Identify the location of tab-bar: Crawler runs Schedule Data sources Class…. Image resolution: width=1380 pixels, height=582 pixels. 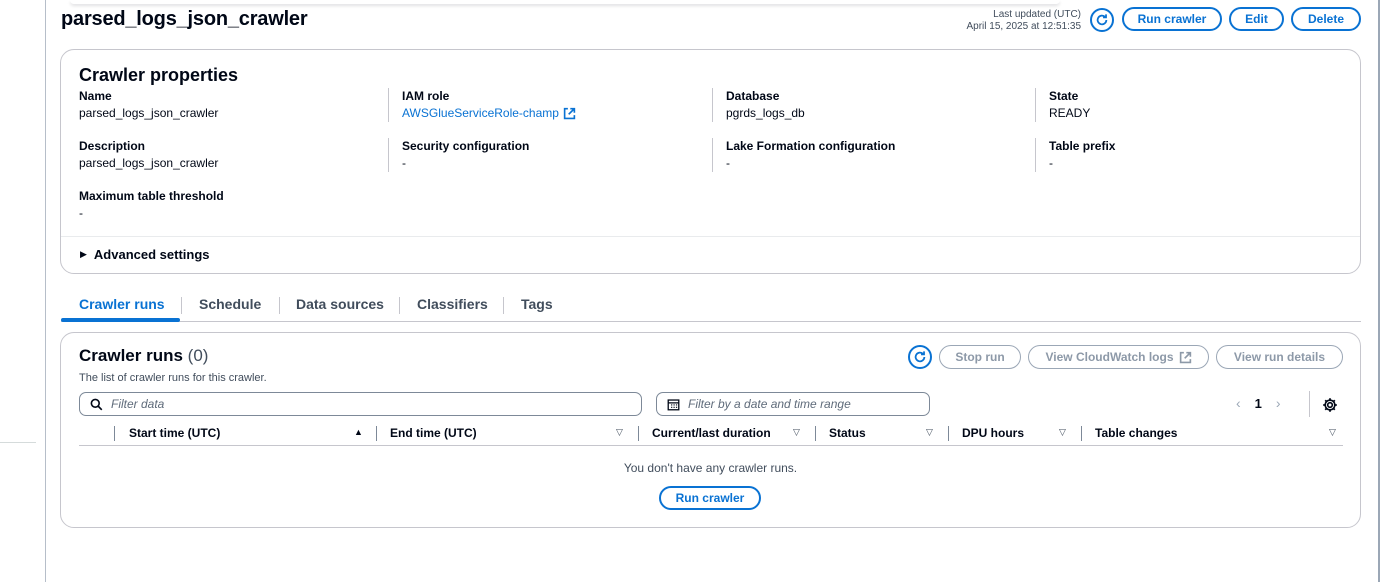
(711, 307).